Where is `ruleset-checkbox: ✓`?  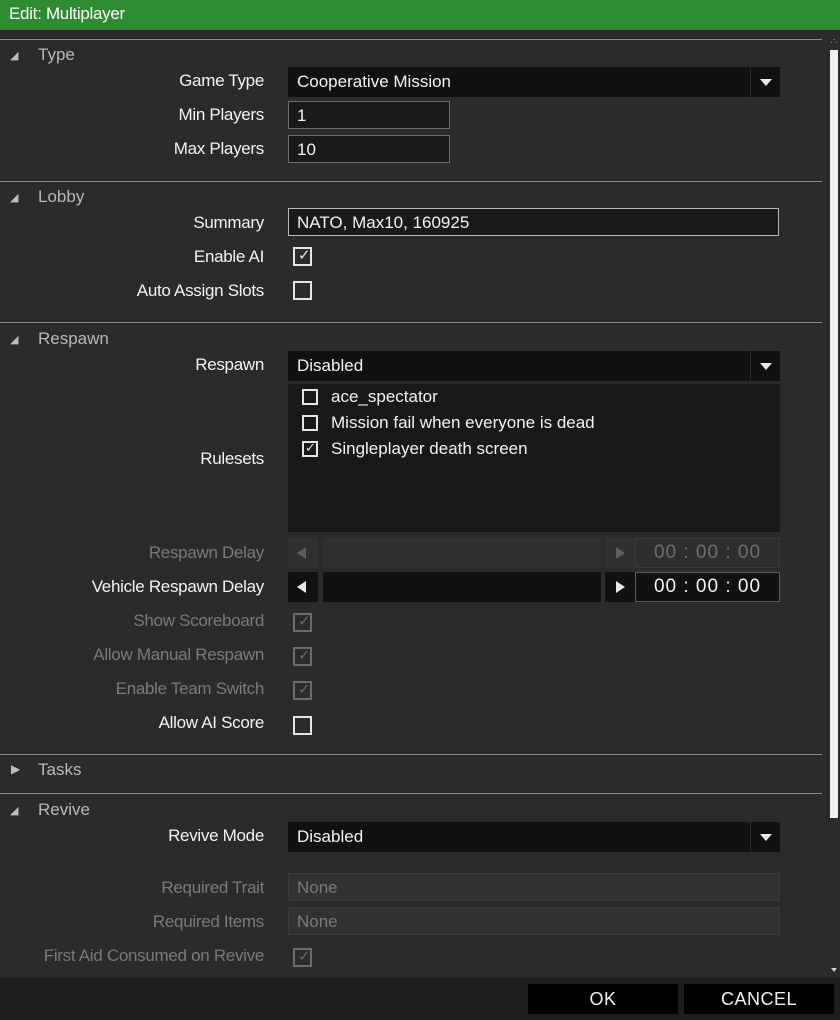
ruleset-checkbox: ✓ is located at coordinates (310, 448).